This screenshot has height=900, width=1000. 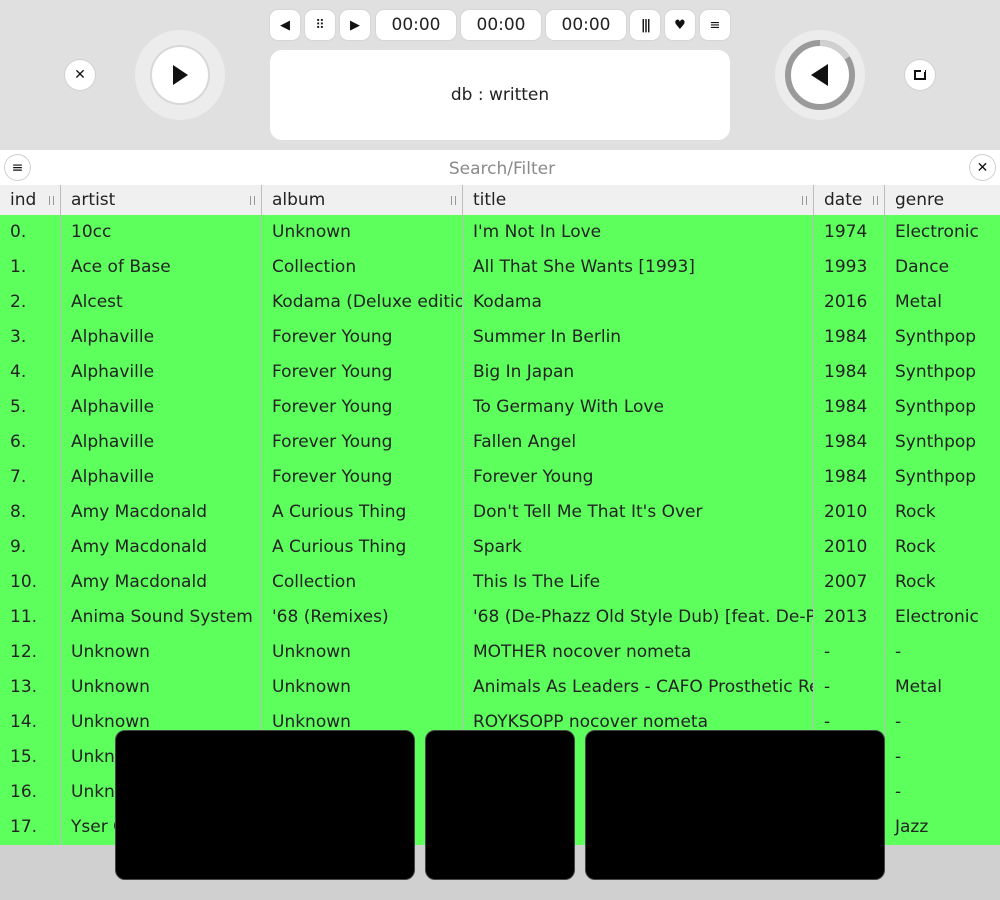 I want to click on cell-genre: Dance, so click(x=922, y=267).